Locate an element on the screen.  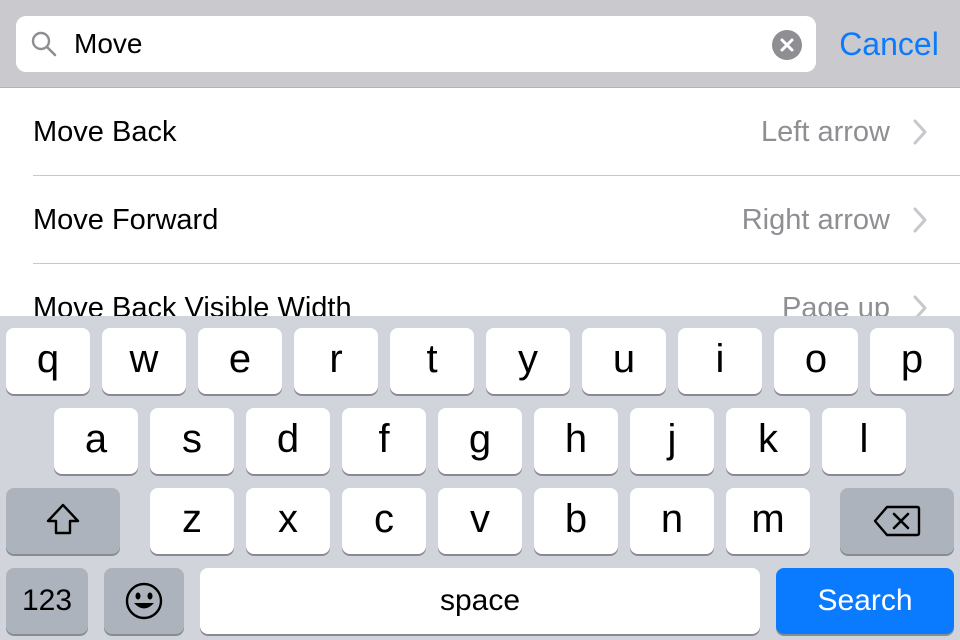
key-v: v is located at coordinates (480, 521).